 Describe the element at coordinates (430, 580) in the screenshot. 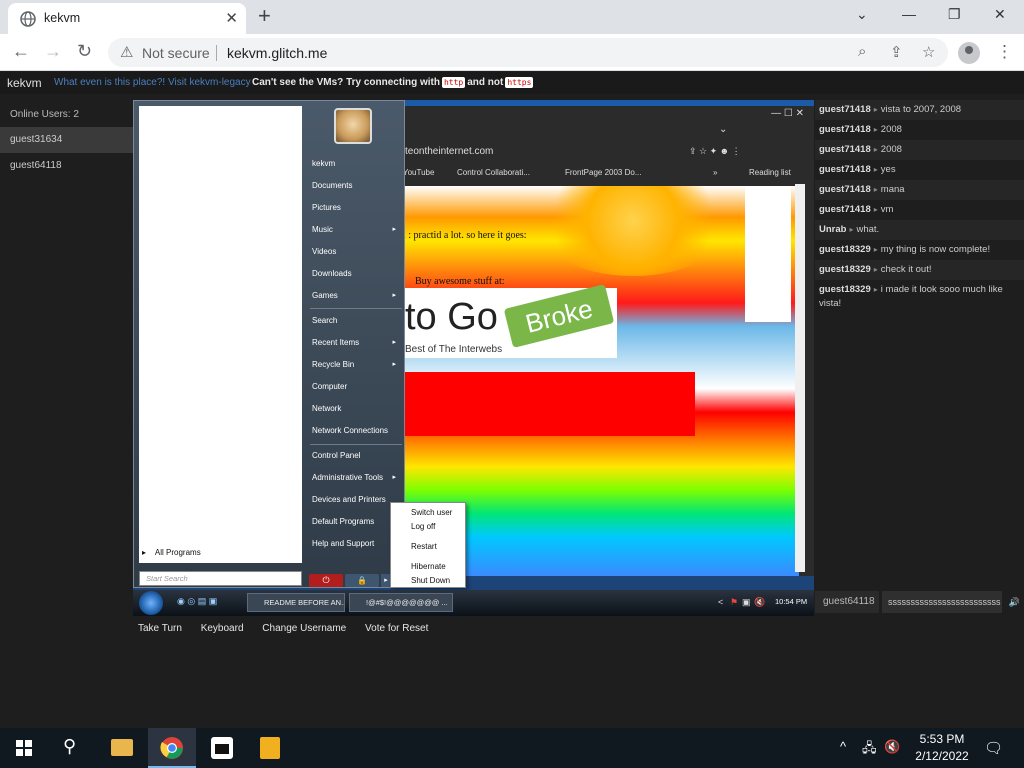

I see `power-shut-down: Shut Down` at that location.